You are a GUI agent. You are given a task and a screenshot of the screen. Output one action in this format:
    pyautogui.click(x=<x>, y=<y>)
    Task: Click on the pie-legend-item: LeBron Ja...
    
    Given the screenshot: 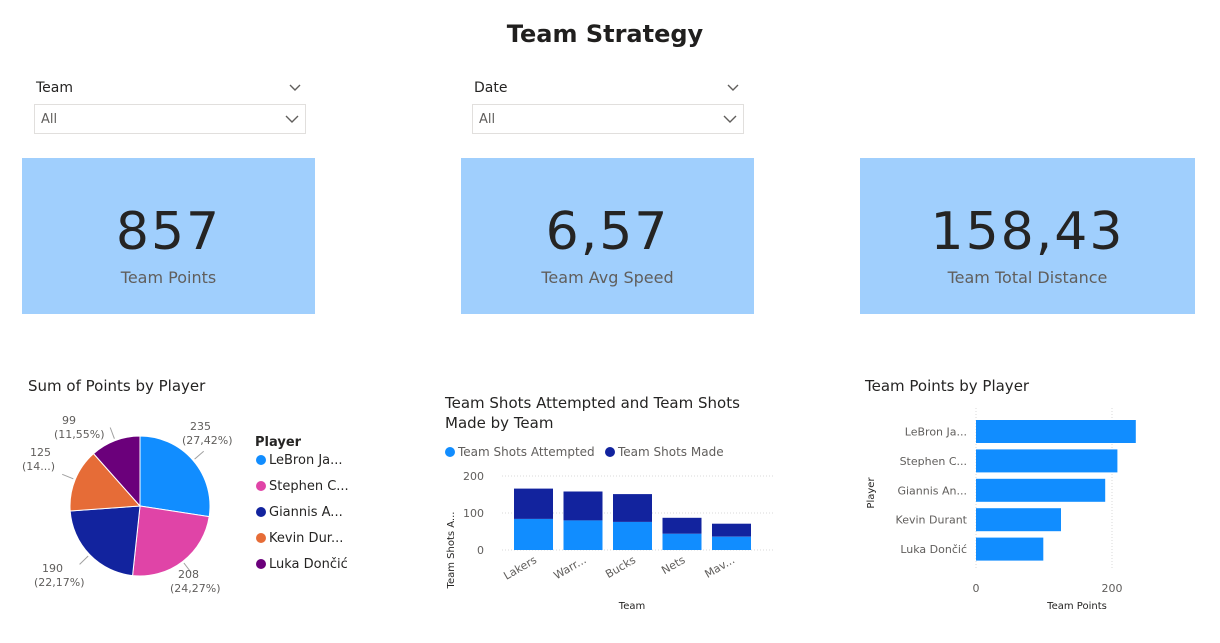 What is the action you would take?
    pyautogui.click(x=306, y=460)
    